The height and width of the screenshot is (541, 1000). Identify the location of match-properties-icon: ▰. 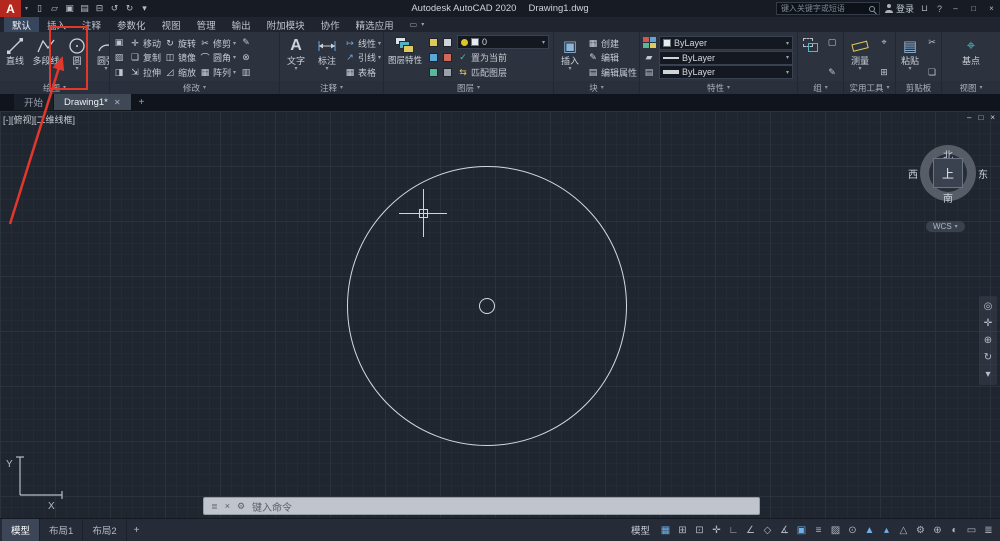
(649, 57).